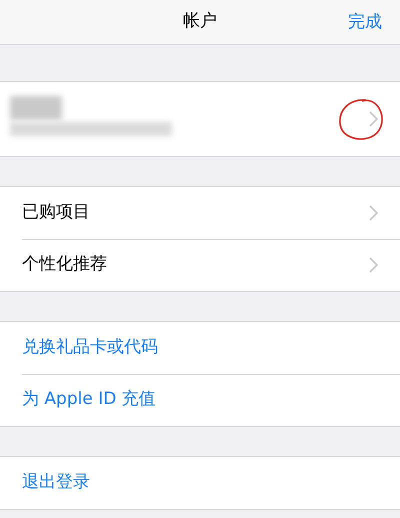 The image size is (400, 518). What do you see at coordinates (365, 23) in the screenshot?
I see `done-button: 完成` at bounding box center [365, 23].